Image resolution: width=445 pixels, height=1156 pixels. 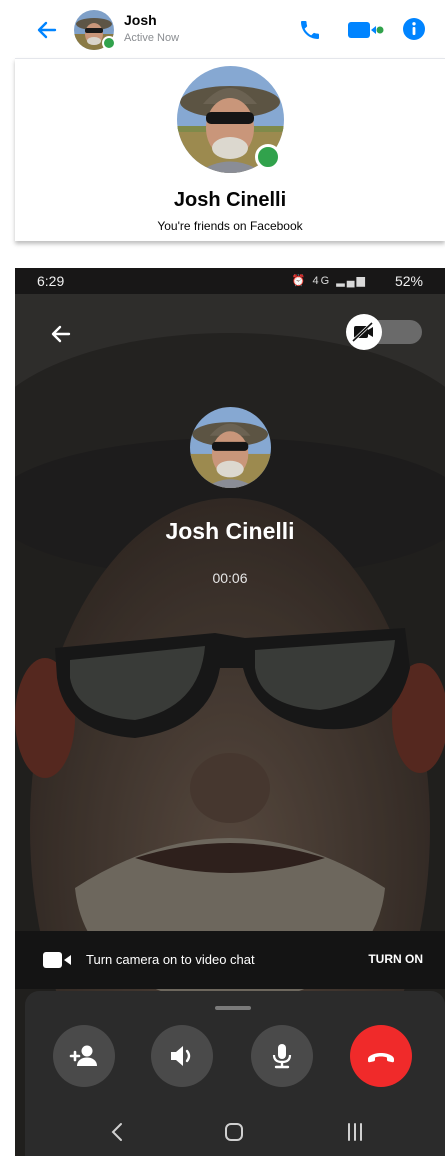 I want to click on microphone-icon, so click(x=282, y=1056).